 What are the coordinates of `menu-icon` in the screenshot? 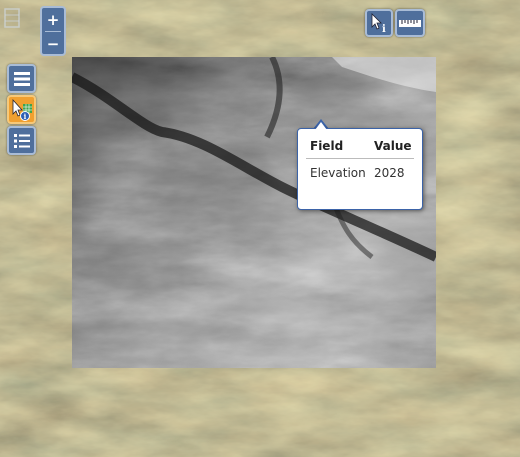 It's located at (21, 78).